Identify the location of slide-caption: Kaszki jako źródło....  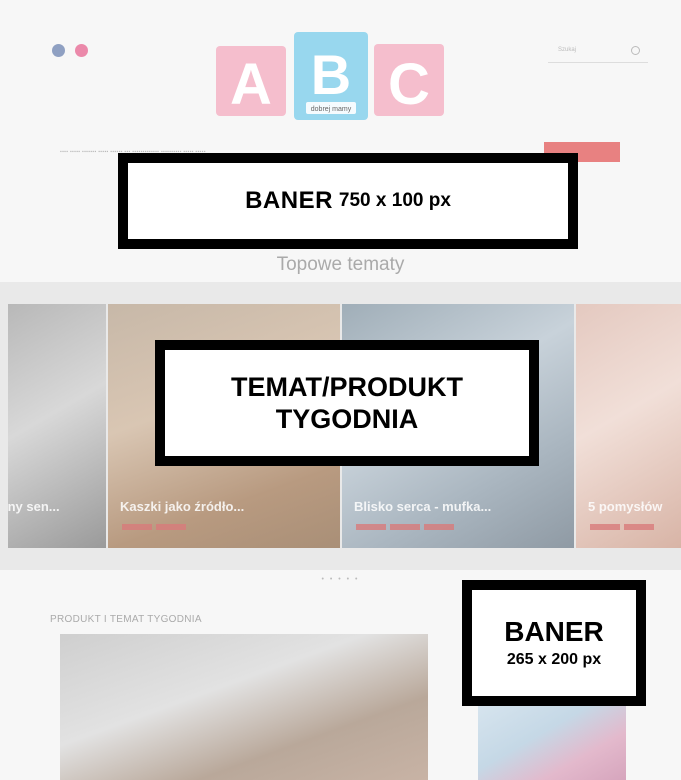
(182, 506).